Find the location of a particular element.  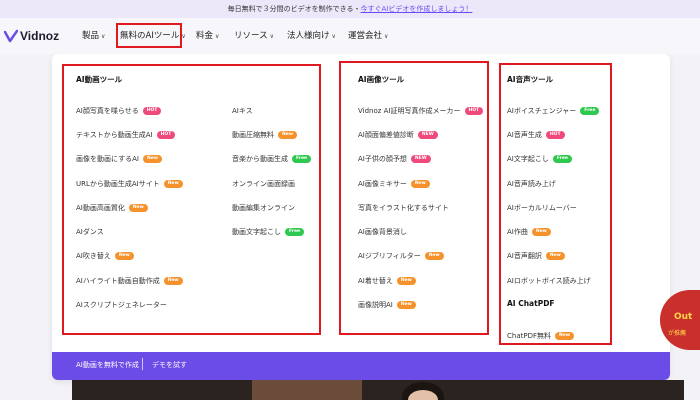

item-label: 動画編集オンライン is located at coordinates (263, 208).